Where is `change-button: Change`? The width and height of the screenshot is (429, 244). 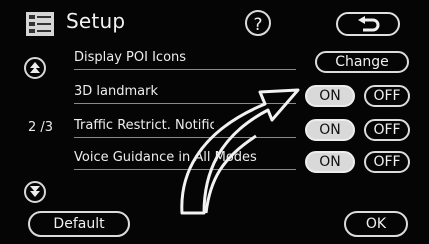 change-button: Change is located at coordinates (362, 62).